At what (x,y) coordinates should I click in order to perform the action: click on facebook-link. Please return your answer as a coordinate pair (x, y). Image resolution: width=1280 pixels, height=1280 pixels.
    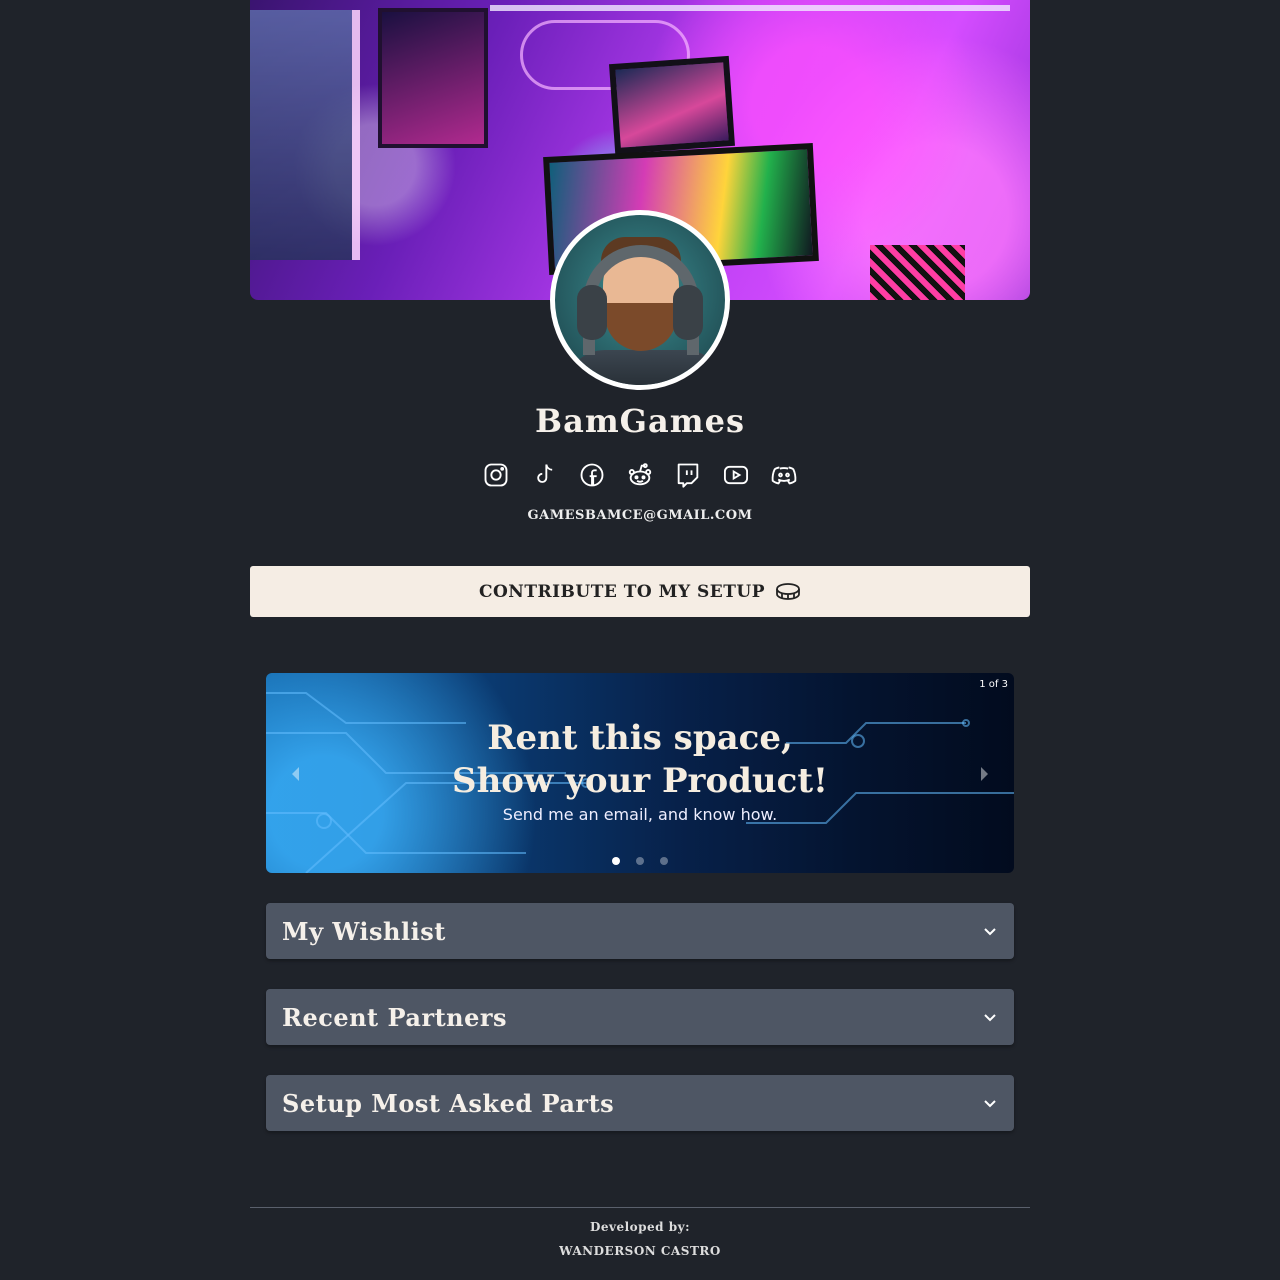
    Looking at the image, I should click on (592, 475).